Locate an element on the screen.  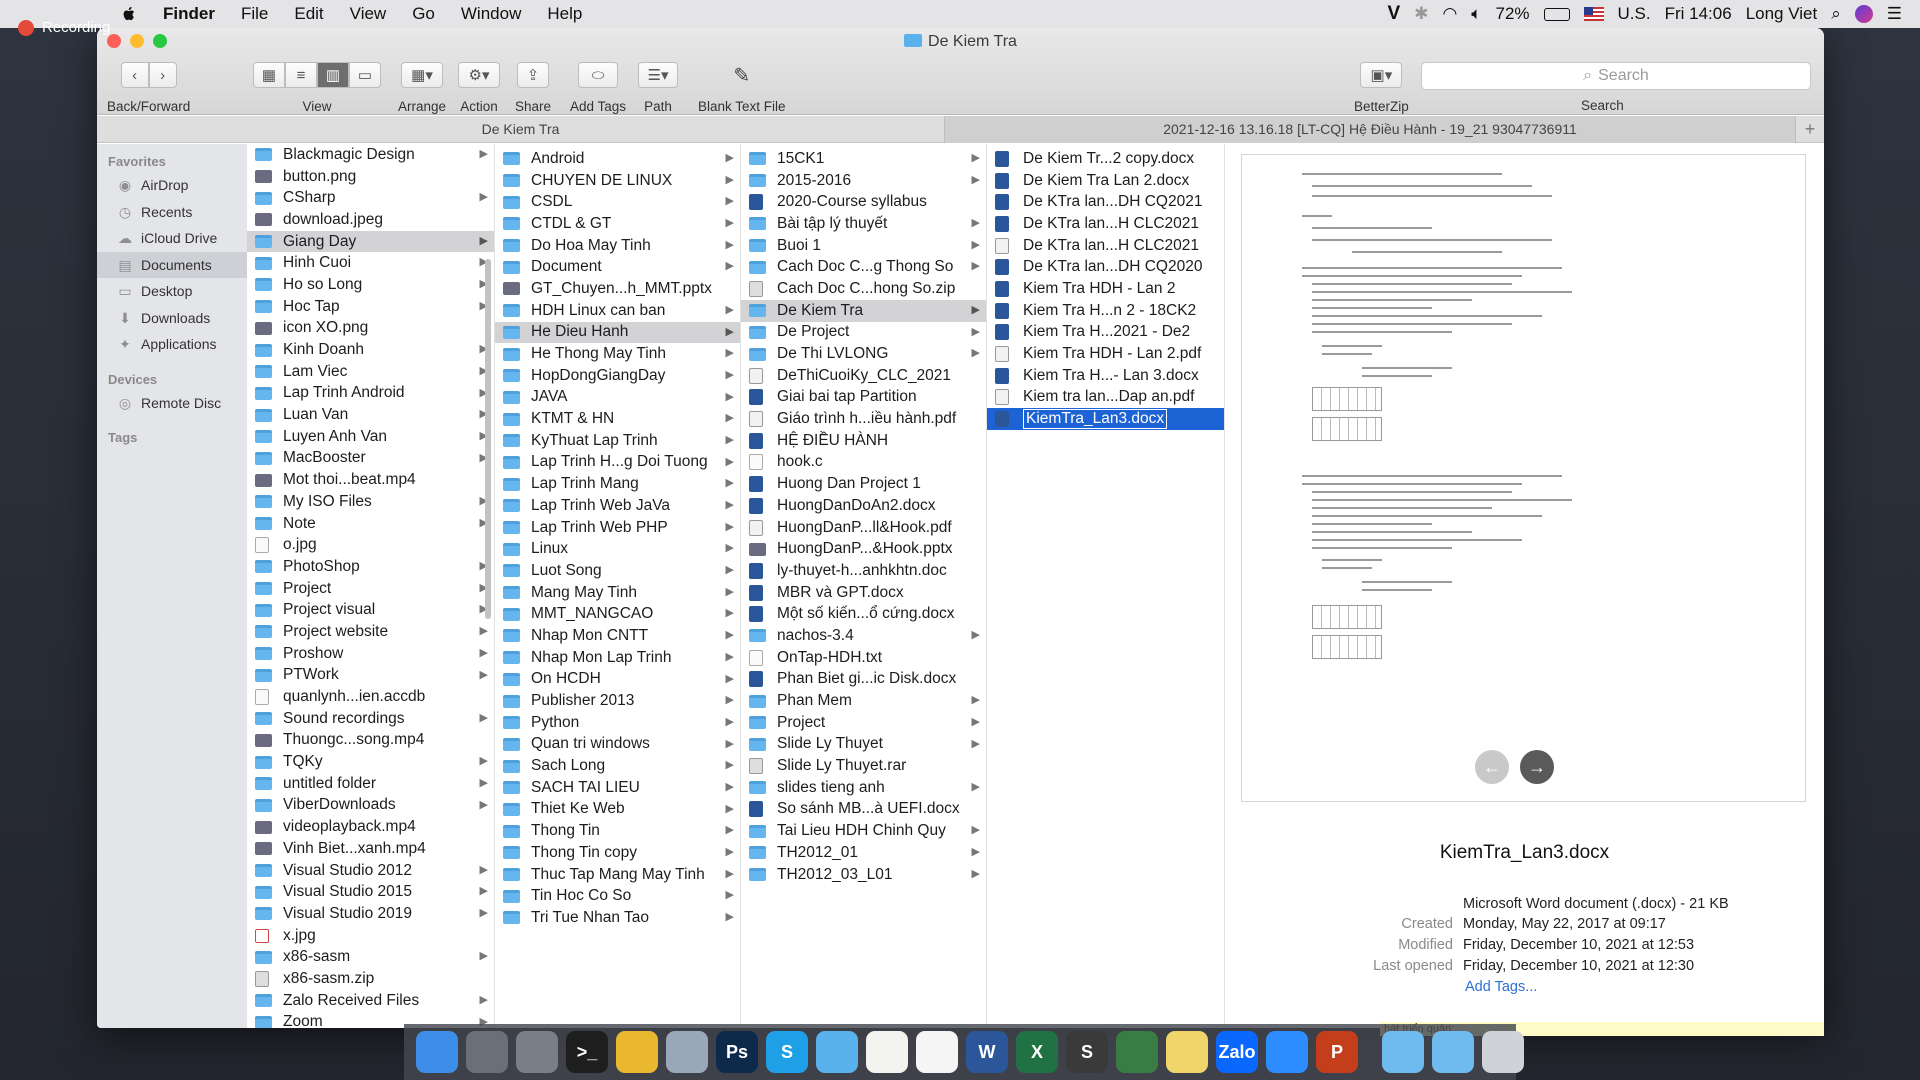
folder-row: untitled folder ▶ is located at coordinates (370, 784).